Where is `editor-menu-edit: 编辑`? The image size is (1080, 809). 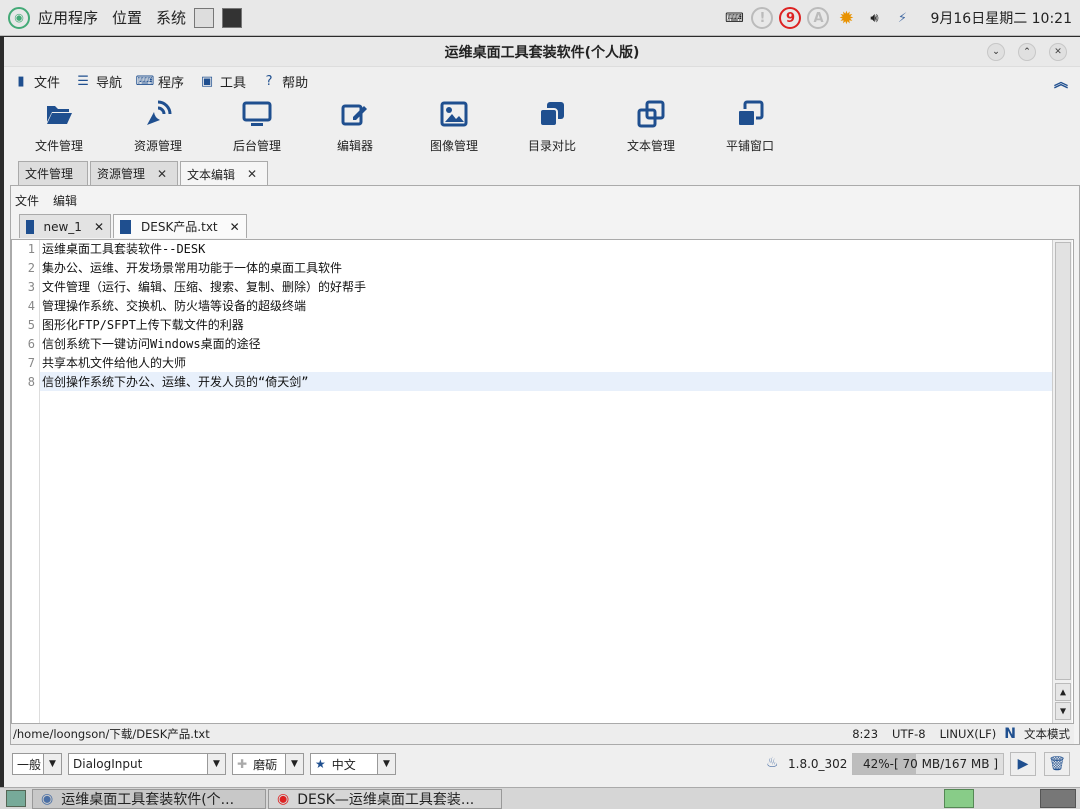
editor-menu-edit: 编辑 is located at coordinates (65, 200).